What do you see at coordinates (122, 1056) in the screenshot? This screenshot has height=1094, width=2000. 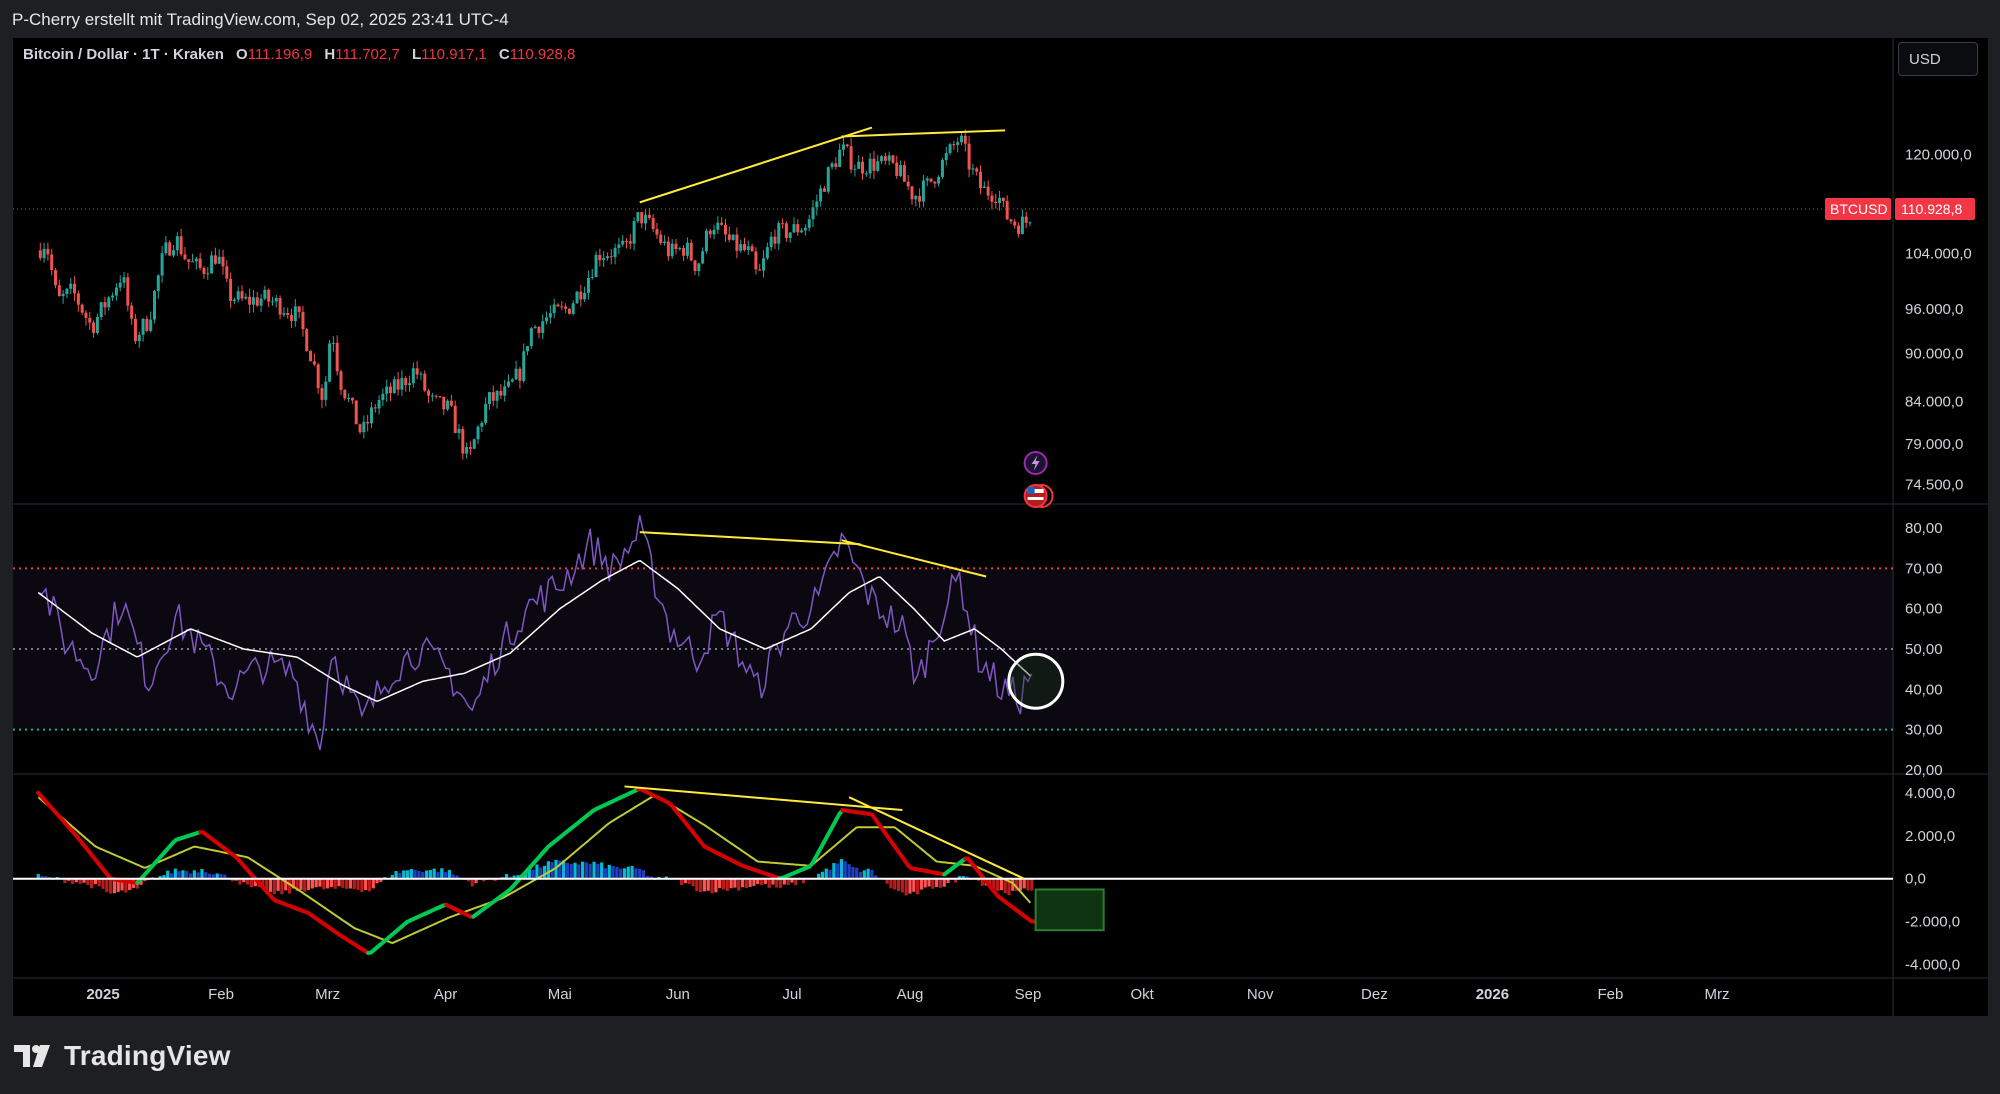 I see `tradingview-logo: TradingView` at bounding box center [122, 1056].